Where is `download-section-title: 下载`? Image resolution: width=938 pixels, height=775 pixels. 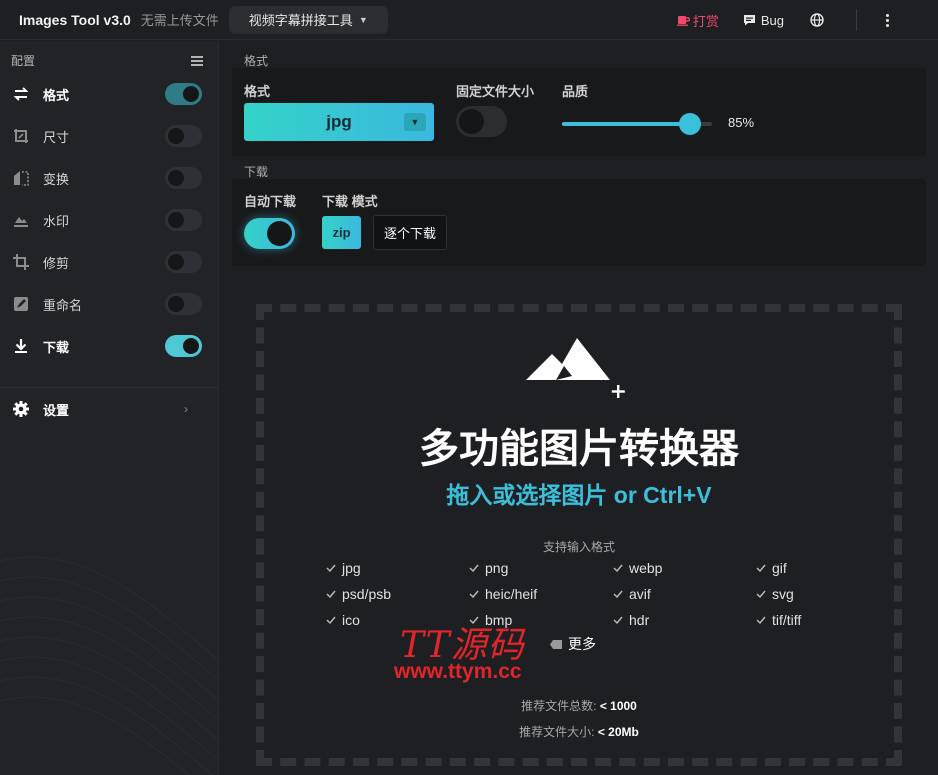
download-section-title: 下载 is located at coordinates (256, 172).